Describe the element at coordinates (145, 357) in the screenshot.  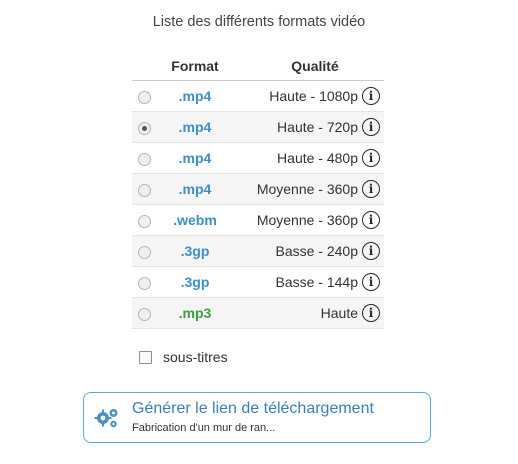
I see `subtitles-checkbox` at that location.